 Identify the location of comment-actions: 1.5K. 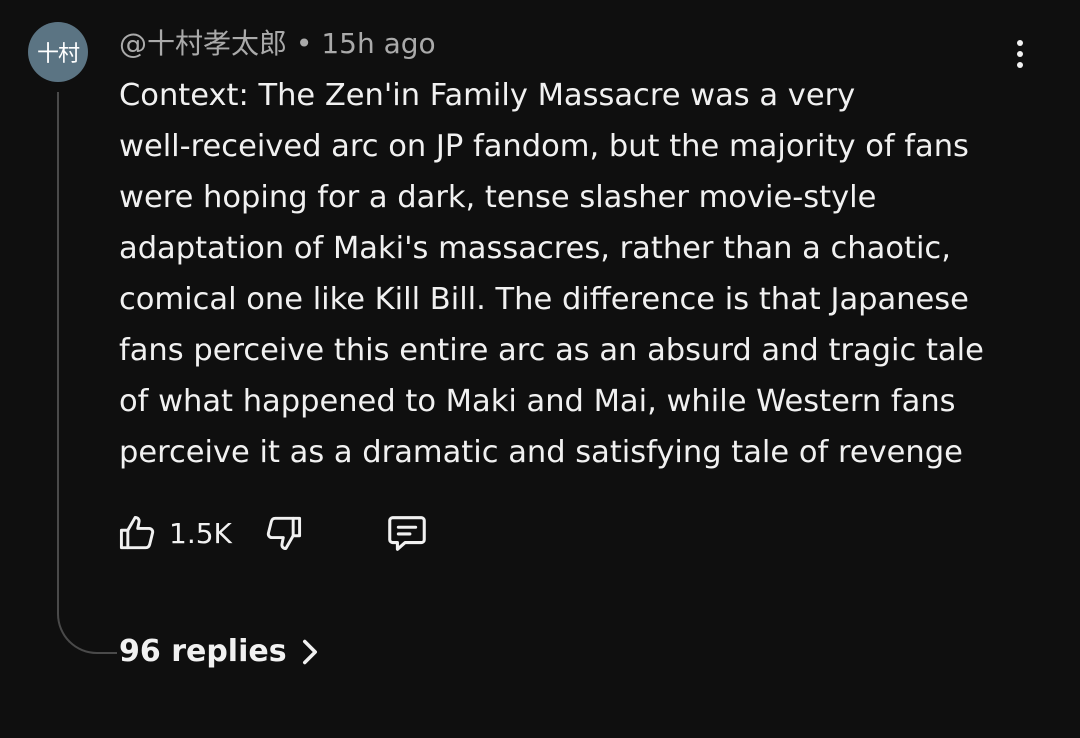
(272, 533).